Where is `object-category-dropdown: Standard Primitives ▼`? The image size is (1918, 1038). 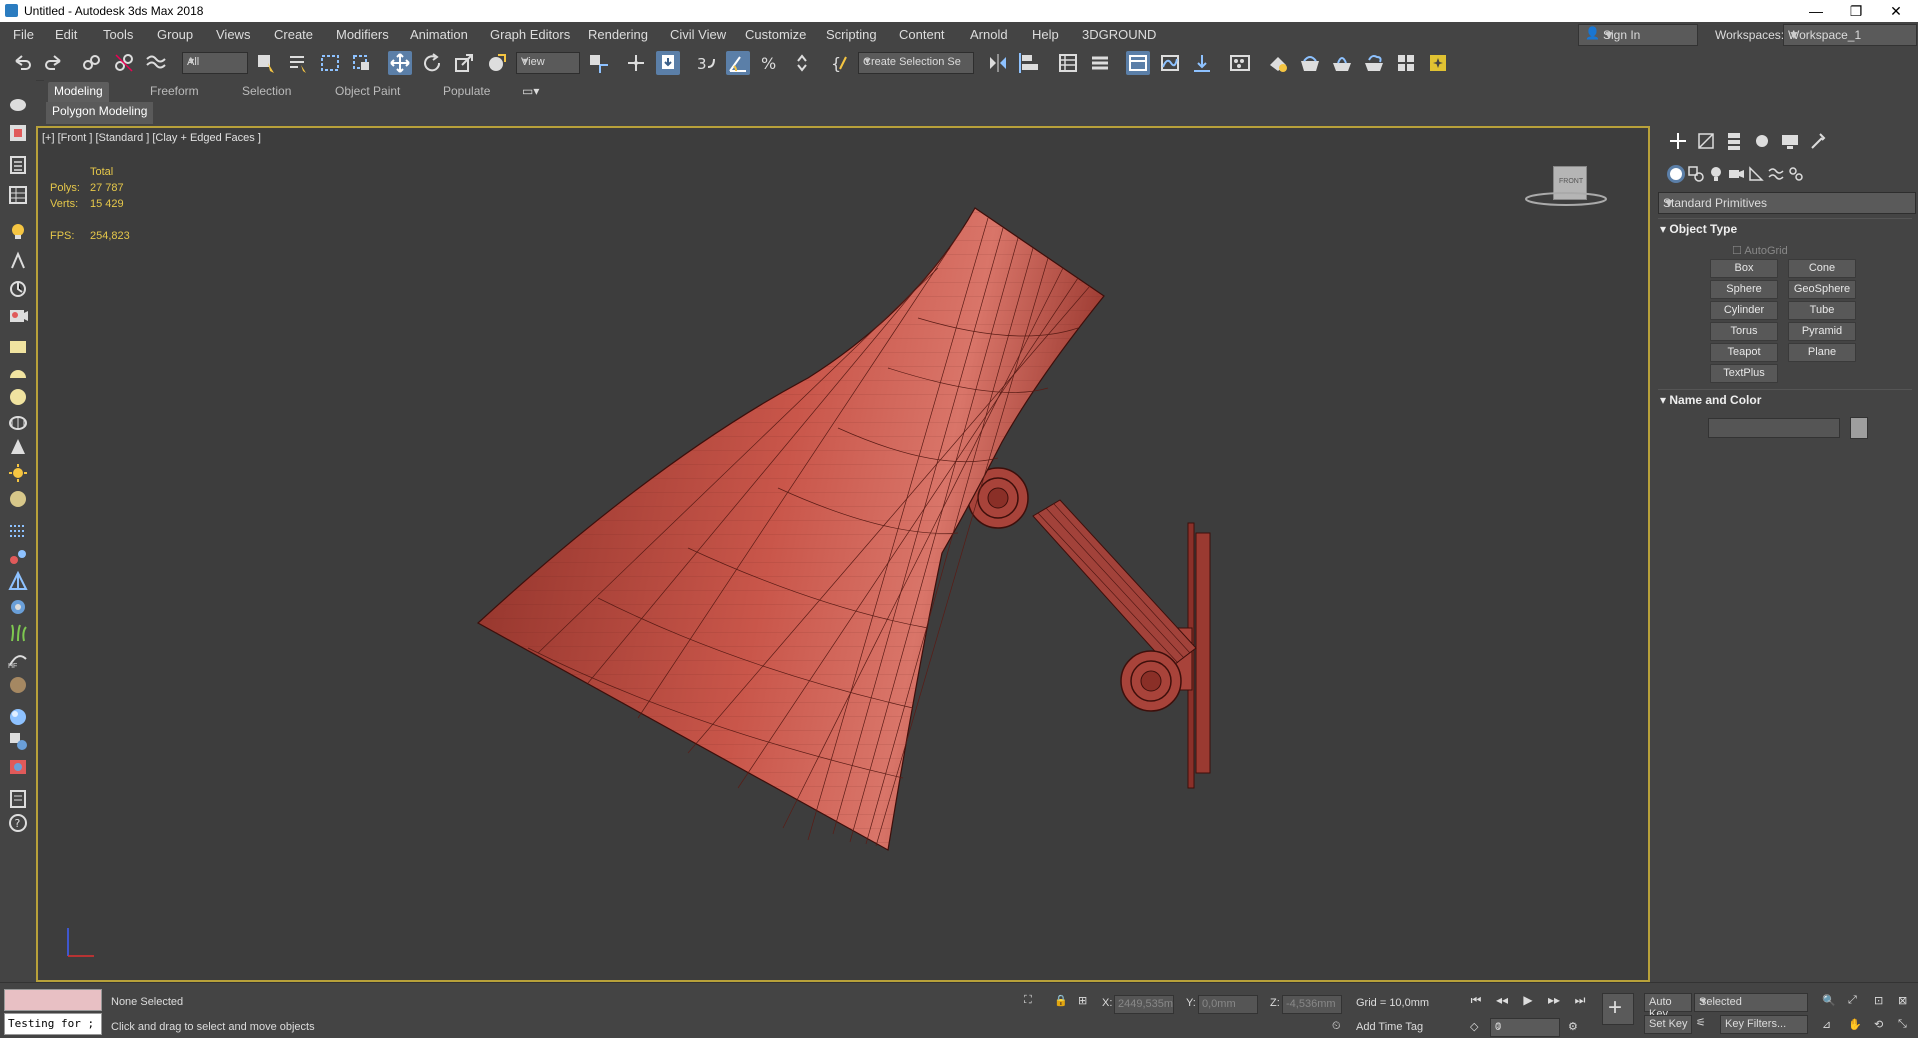
object-category-dropdown: Standard Primitives ▼ is located at coordinates (1787, 203).